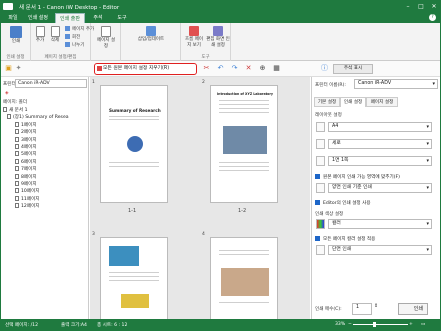 Image resolution: width=441 pixels, height=331 pixels. Describe the element at coordinates (380, 224) in the screenshot. I see `color-select: 컬러 ▾` at that location.